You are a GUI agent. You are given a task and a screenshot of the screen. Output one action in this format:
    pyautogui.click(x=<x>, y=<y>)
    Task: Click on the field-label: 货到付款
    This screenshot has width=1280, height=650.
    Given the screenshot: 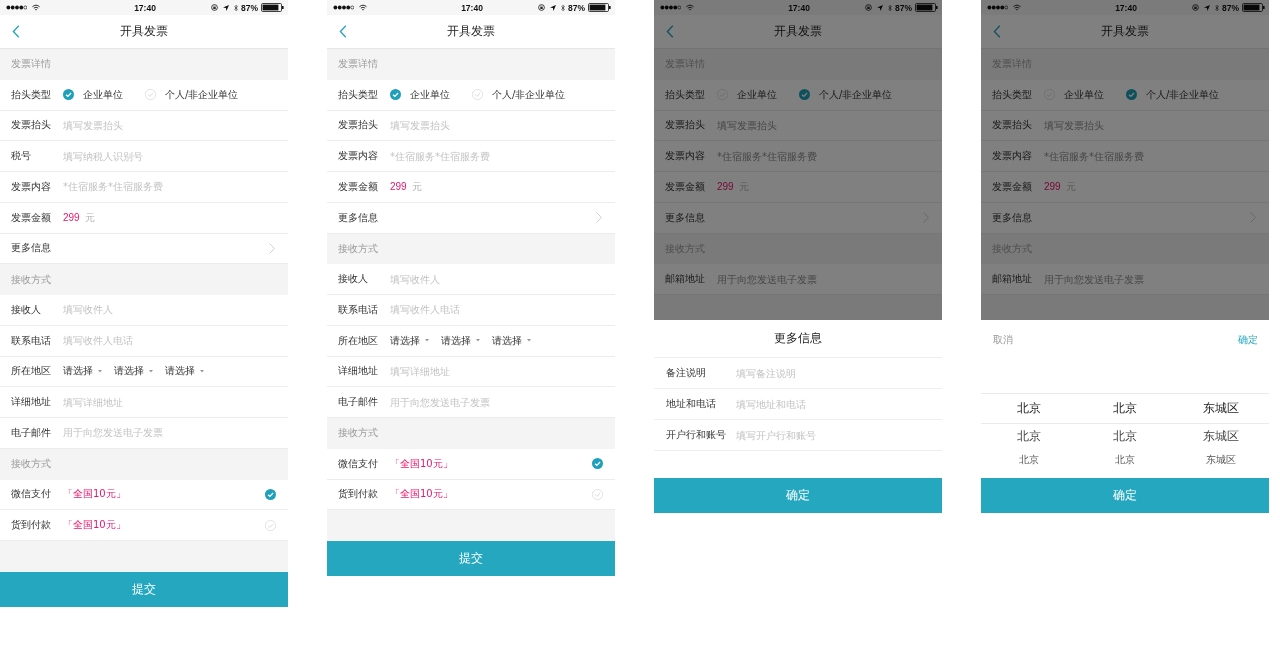 What is the action you would take?
    pyautogui.click(x=358, y=494)
    